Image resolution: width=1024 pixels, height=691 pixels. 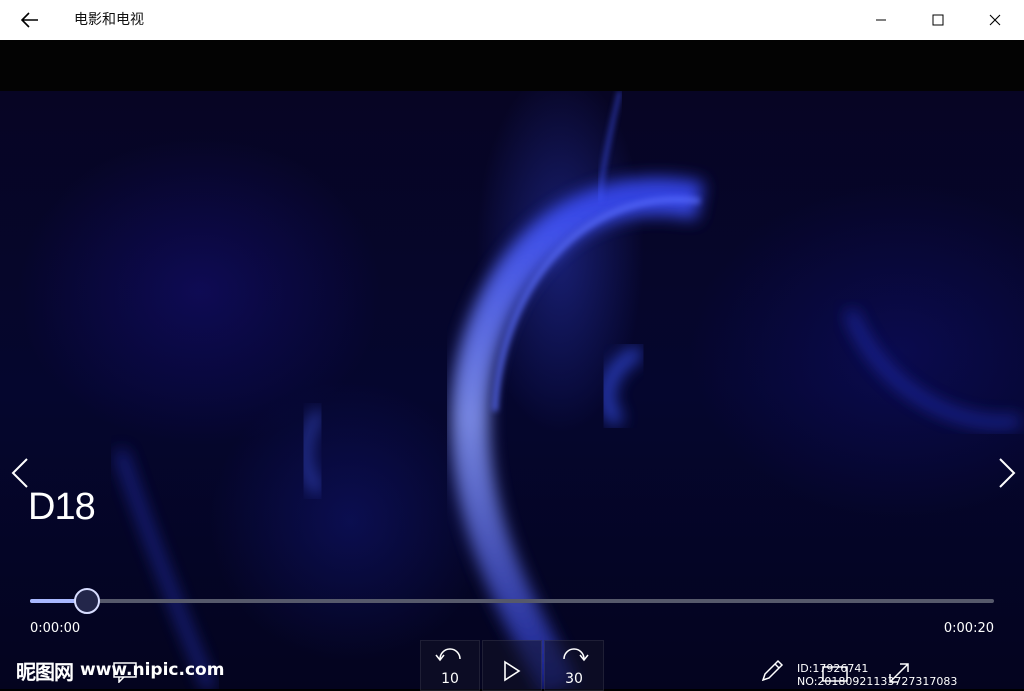 What do you see at coordinates (448, 655) in the screenshot?
I see `rewind-icon` at bounding box center [448, 655].